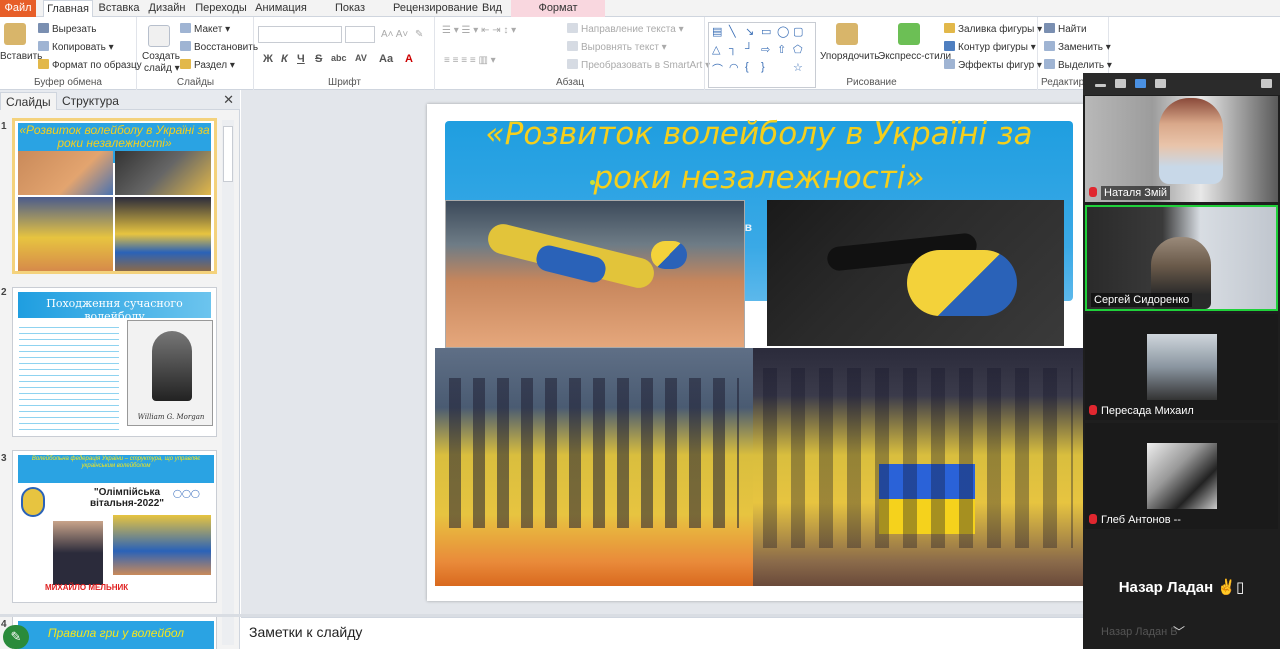  I want to click on spacing-button: AV, so click(361, 58).